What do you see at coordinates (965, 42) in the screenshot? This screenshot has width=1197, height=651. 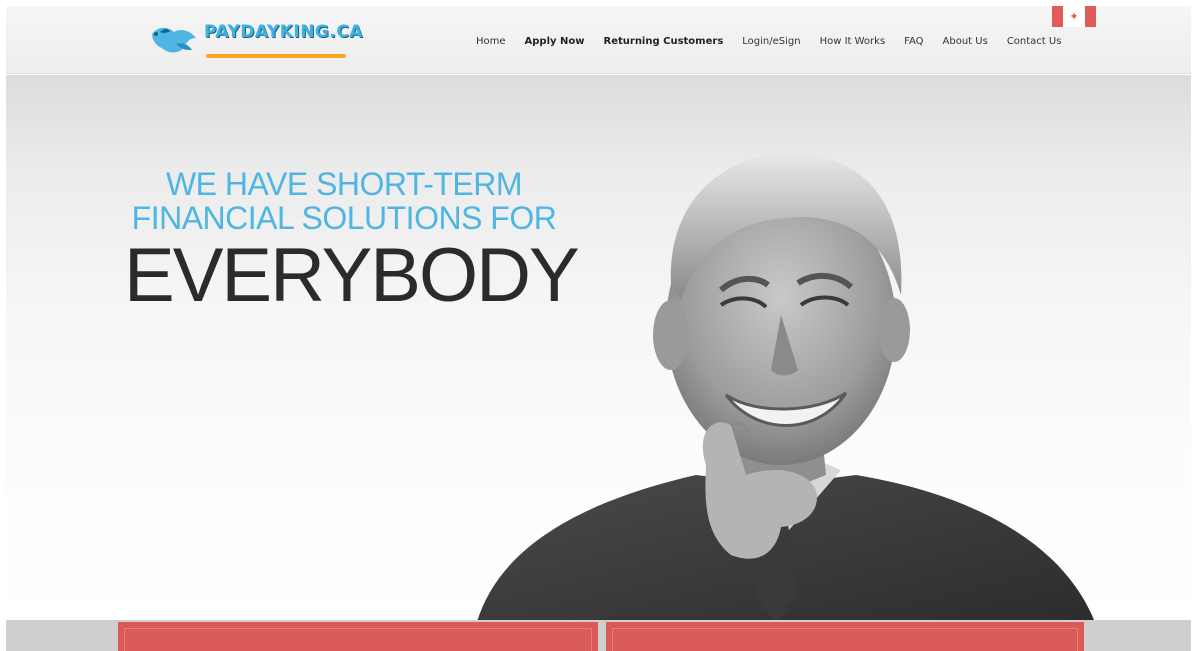 I see `nav-about-us: About Us` at bounding box center [965, 42].